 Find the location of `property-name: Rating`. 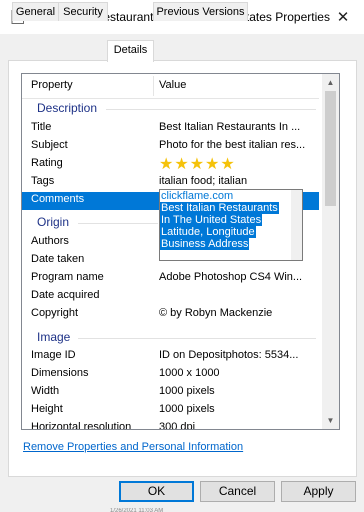

property-name: Rating is located at coordinates (47, 163).